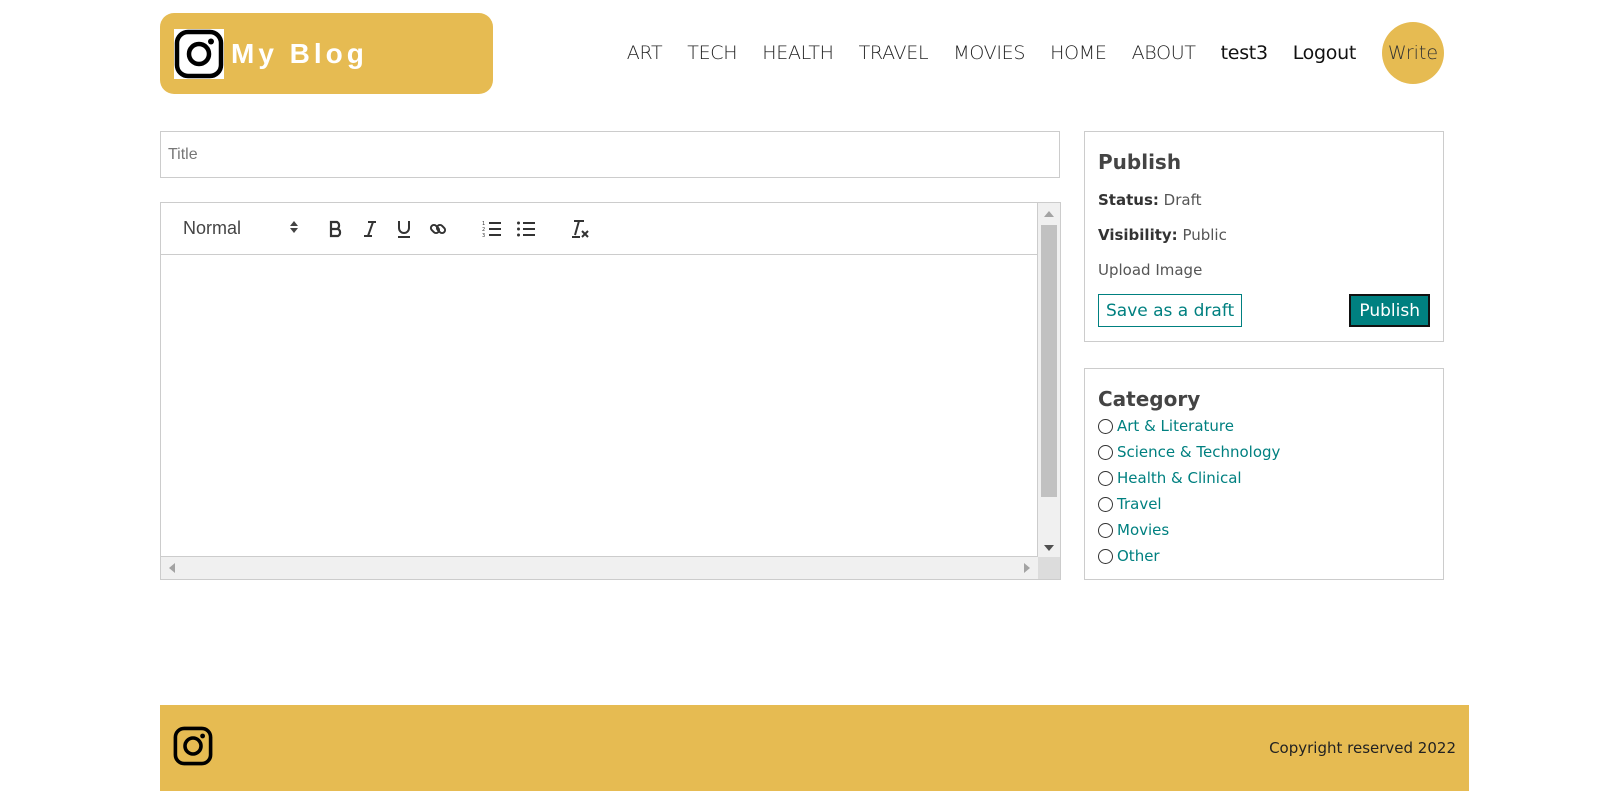 Image resolution: width=1600 pixels, height=791 pixels. What do you see at coordinates (1264, 556) in the screenshot?
I see `category-option: Other` at bounding box center [1264, 556].